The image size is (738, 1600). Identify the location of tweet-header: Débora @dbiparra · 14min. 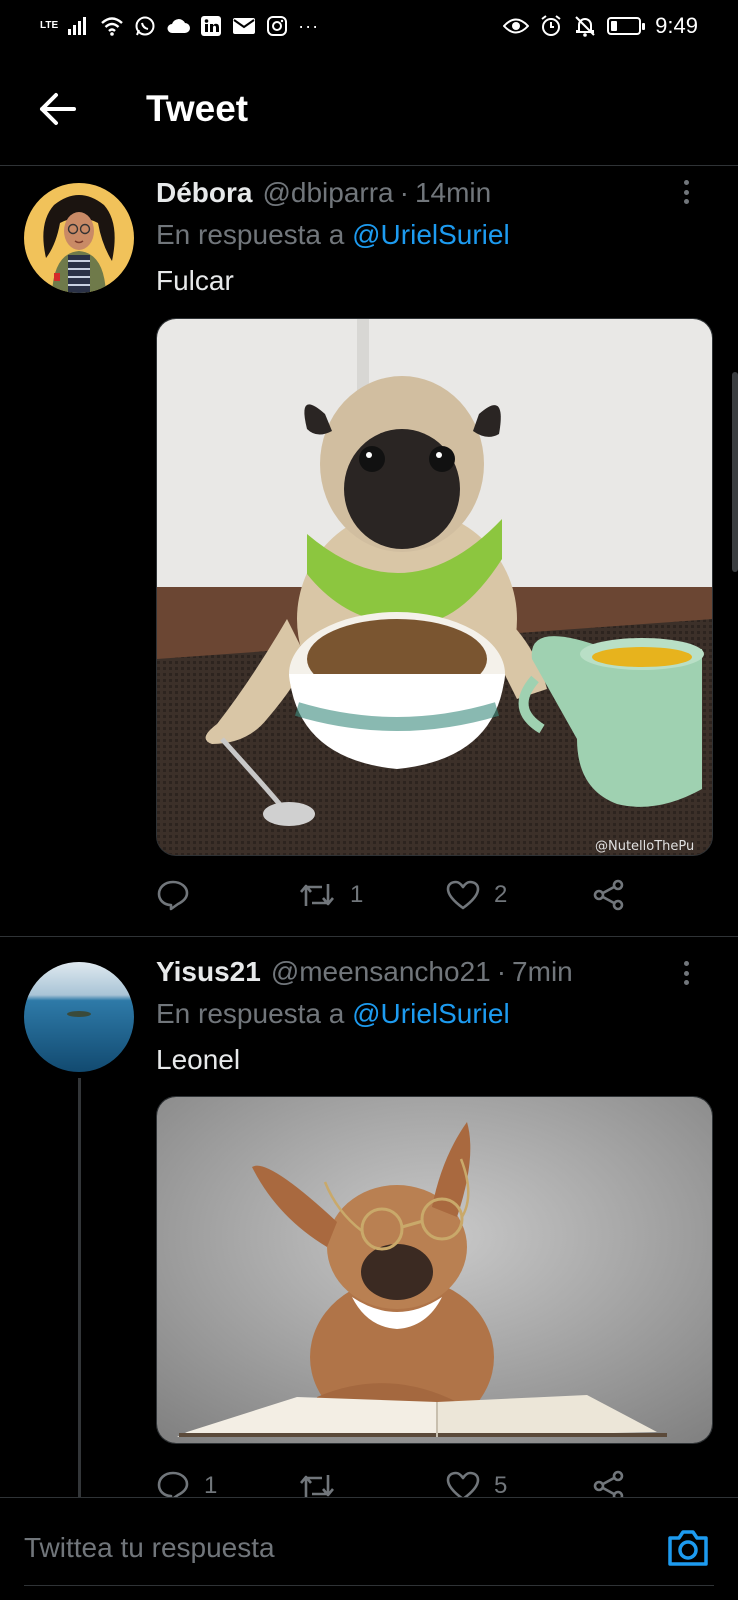
(323, 193).